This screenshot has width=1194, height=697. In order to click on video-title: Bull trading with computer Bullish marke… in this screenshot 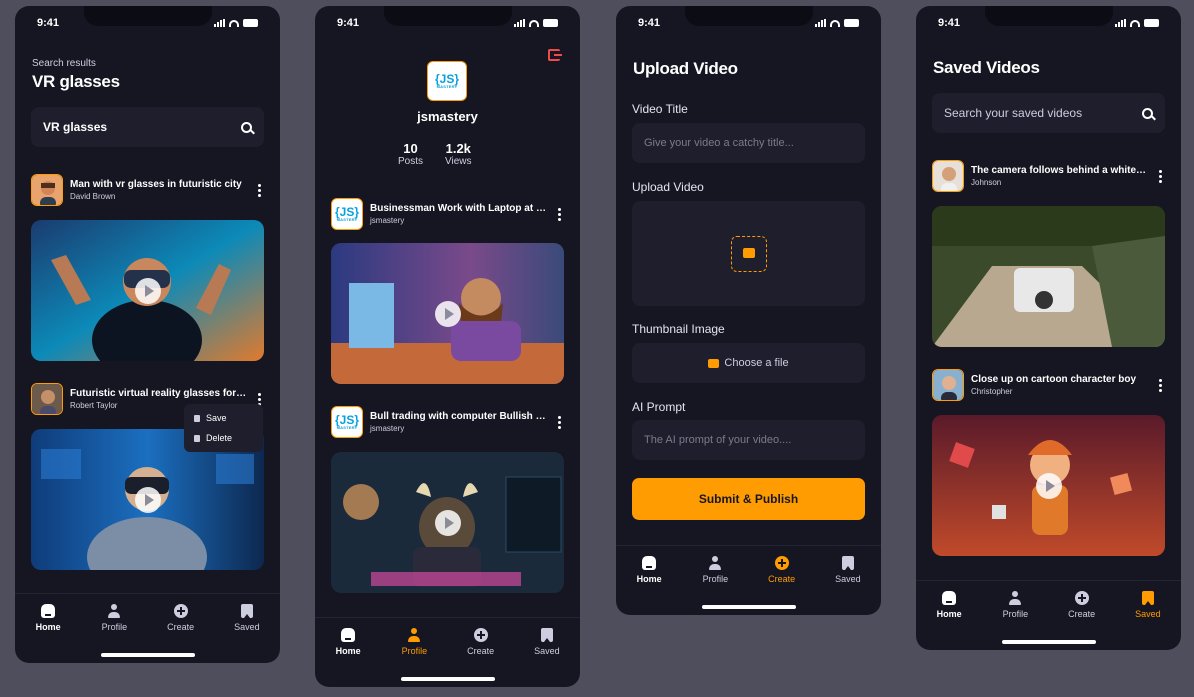, I will do `click(458, 416)`.